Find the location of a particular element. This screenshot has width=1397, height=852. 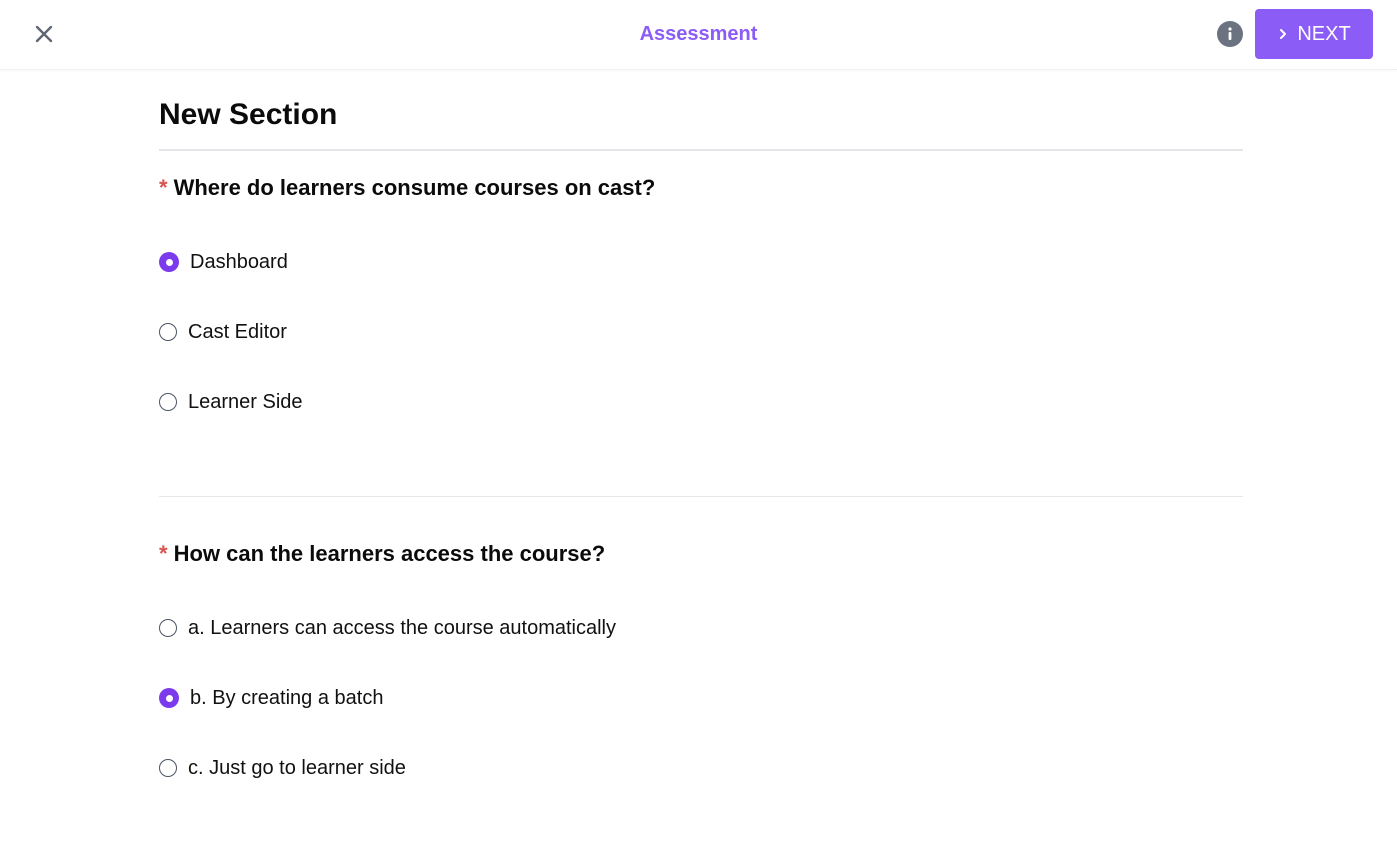

option-label: Dashboard is located at coordinates (239, 261).